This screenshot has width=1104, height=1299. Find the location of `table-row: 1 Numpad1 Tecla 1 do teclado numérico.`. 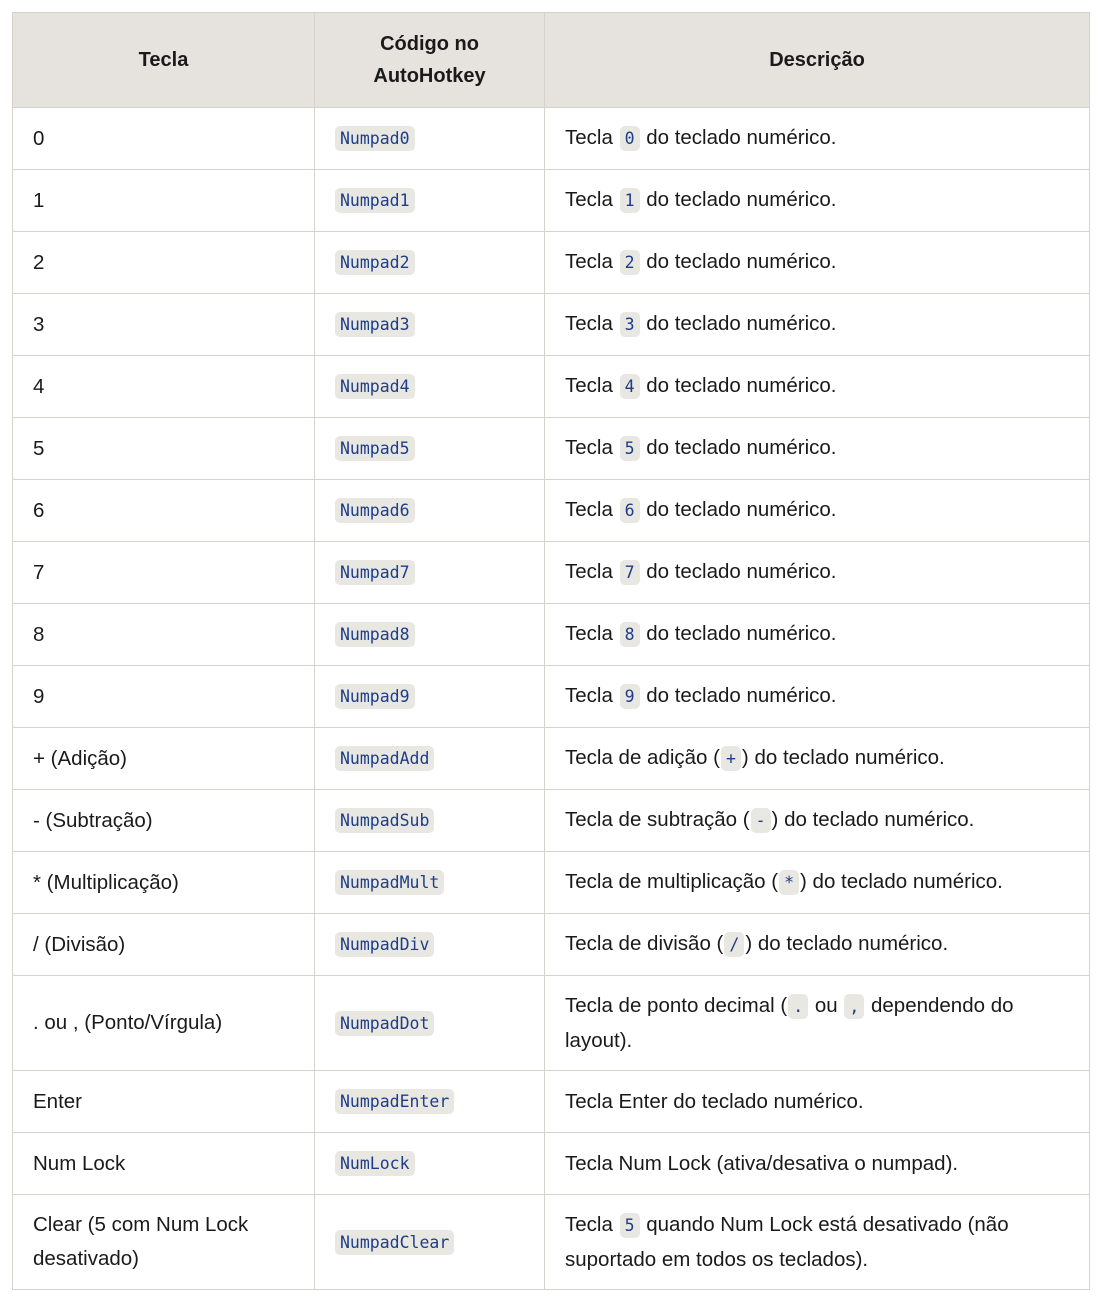

table-row: 1 Numpad1 Tecla 1 do teclado numérico. is located at coordinates (551, 200).